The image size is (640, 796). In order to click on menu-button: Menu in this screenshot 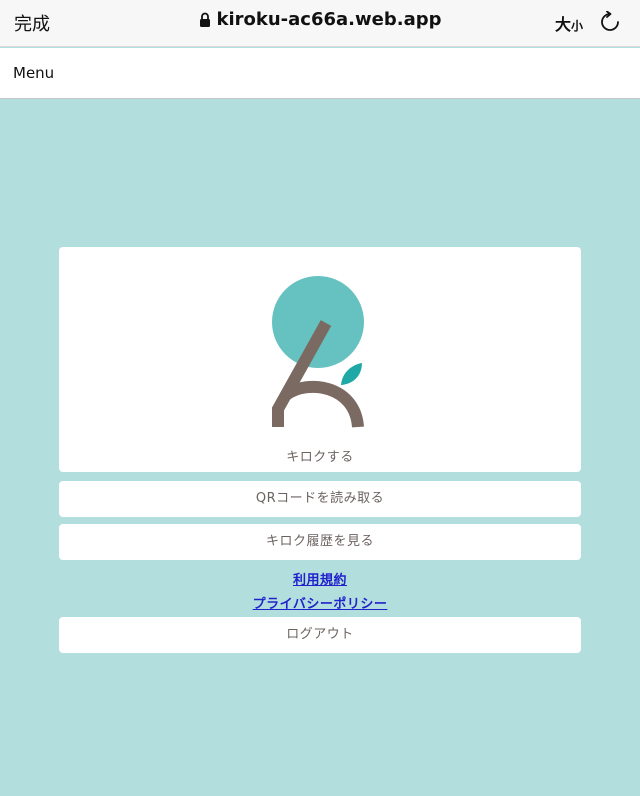, I will do `click(33, 73)`.